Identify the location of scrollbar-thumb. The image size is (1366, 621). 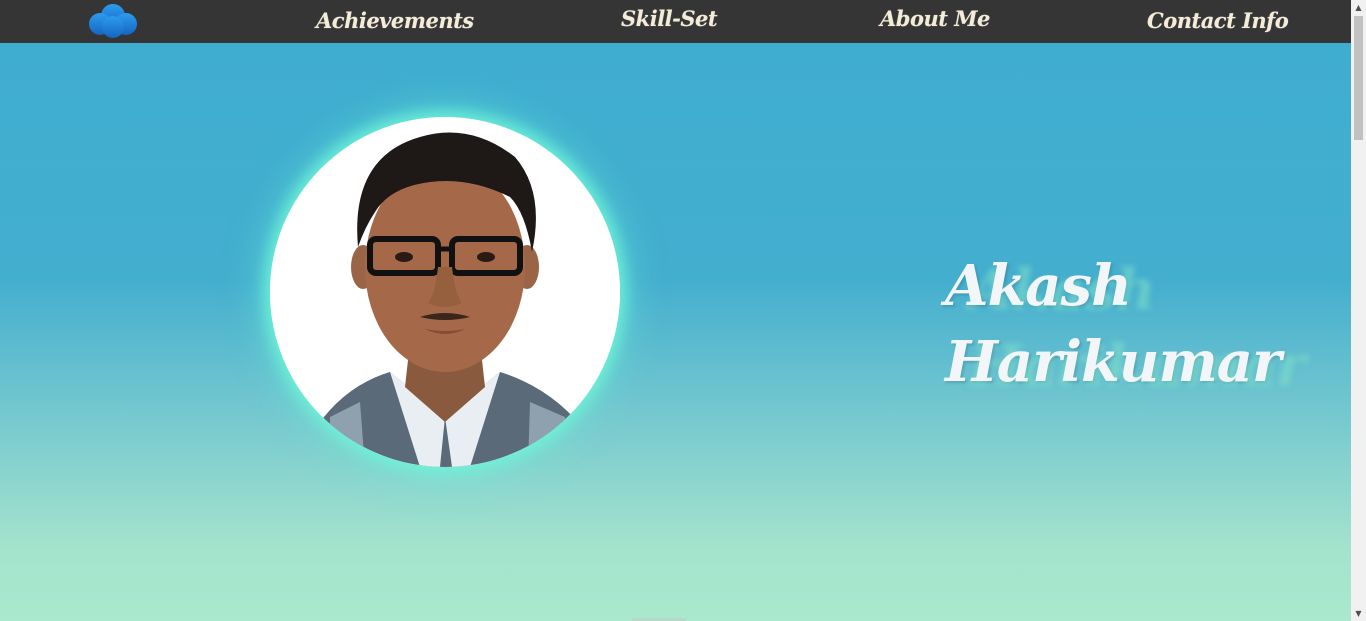
(1358, 78).